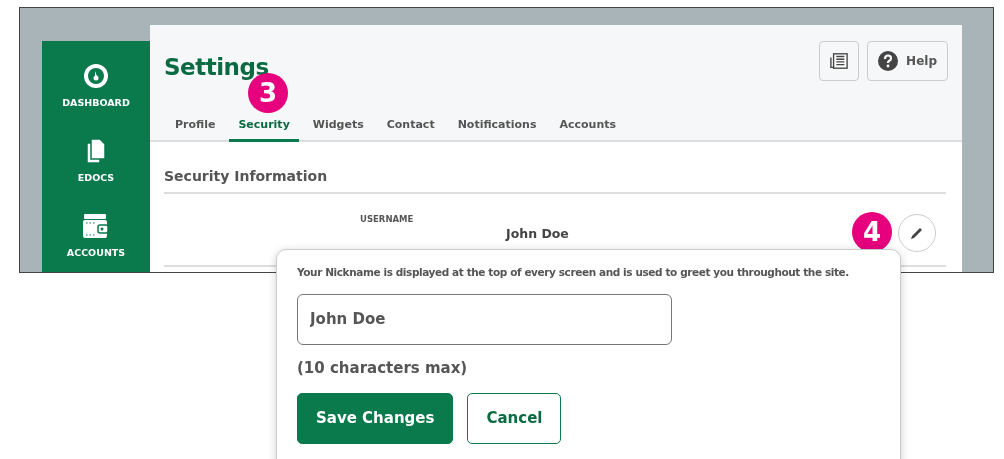 Image resolution: width=1004 pixels, height=459 pixels. What do you see at coordinates (888, 61) in the screenshot?
I see `help-icon` at bounding box center [888, 61].